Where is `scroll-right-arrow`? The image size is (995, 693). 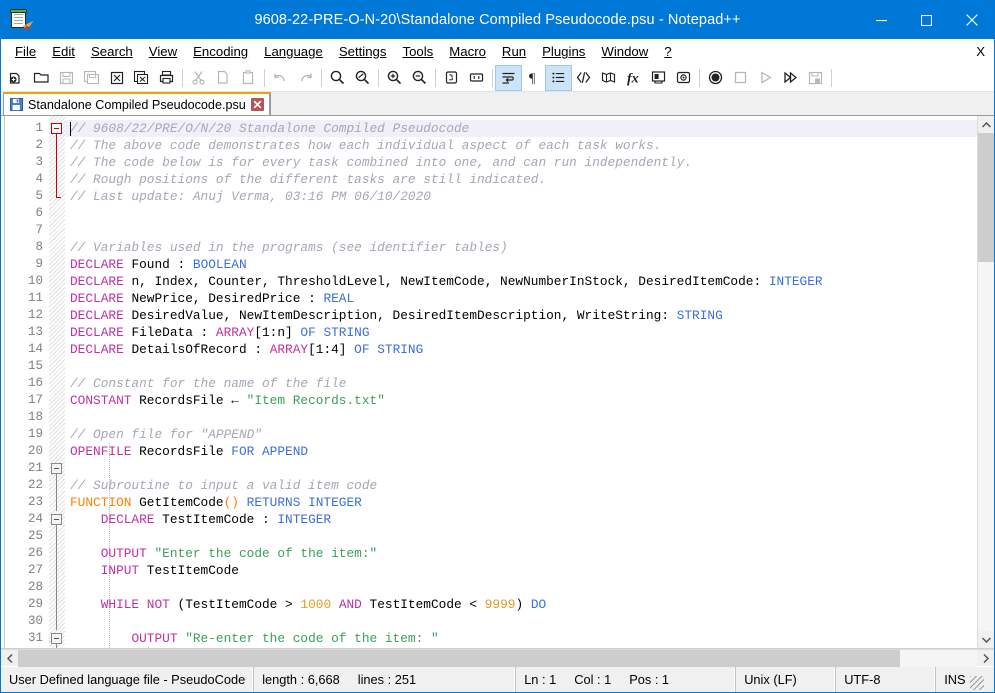 scroll-right-arrow is located at coordinates (985, 658).